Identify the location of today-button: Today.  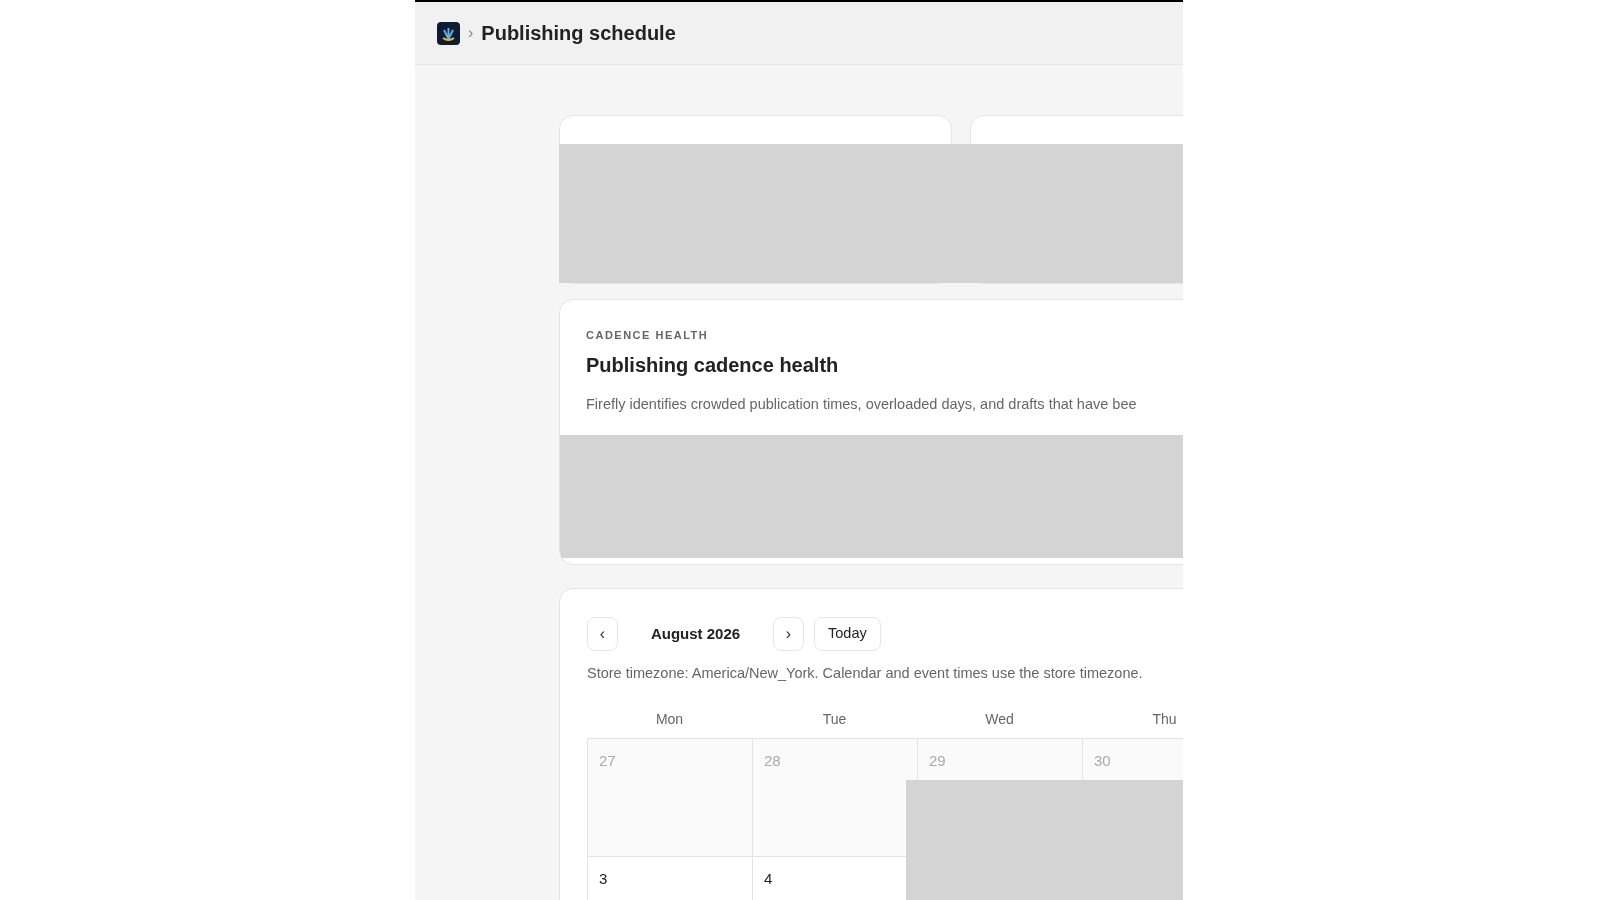
(847, 634).